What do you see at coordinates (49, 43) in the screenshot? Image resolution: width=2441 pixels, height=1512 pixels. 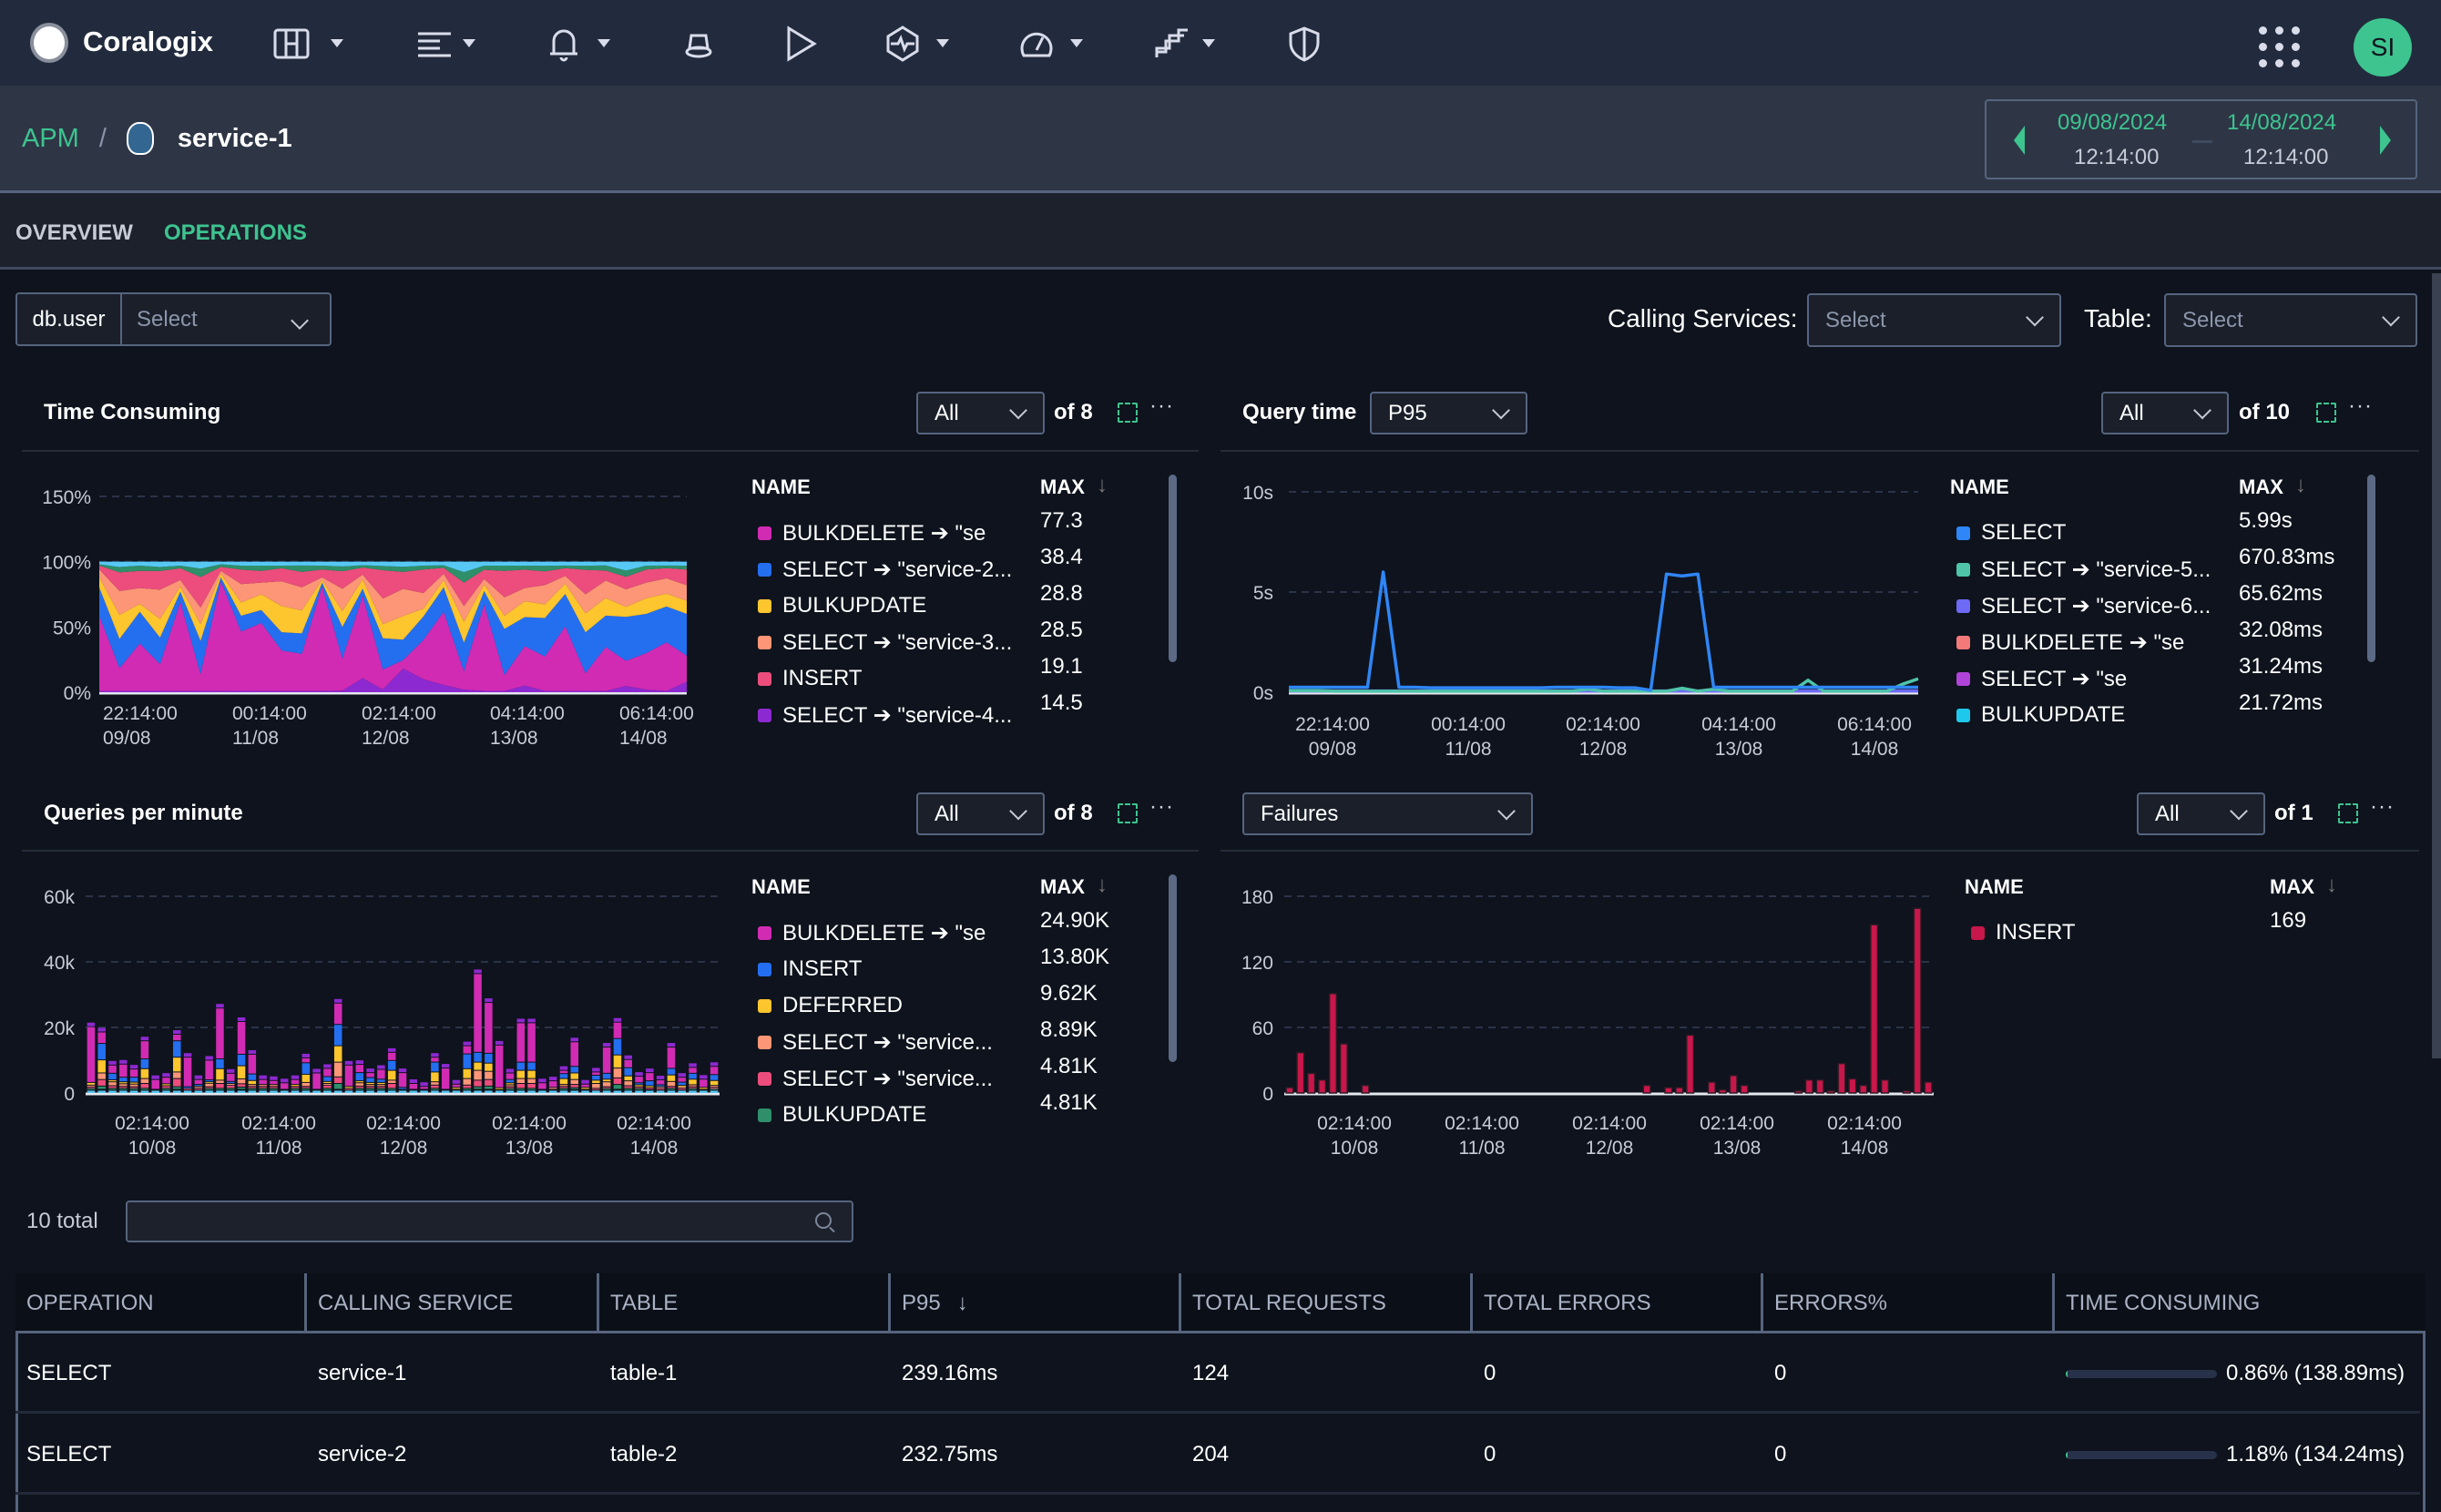 I see `coralogix-logo-icon` at bounding box center [49, 43].